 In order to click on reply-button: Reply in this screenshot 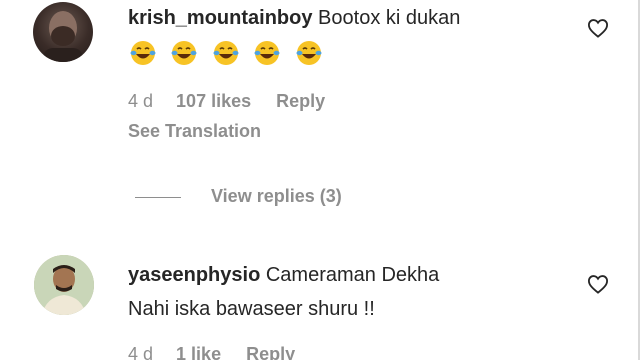, I will do `click(270, 352)`.